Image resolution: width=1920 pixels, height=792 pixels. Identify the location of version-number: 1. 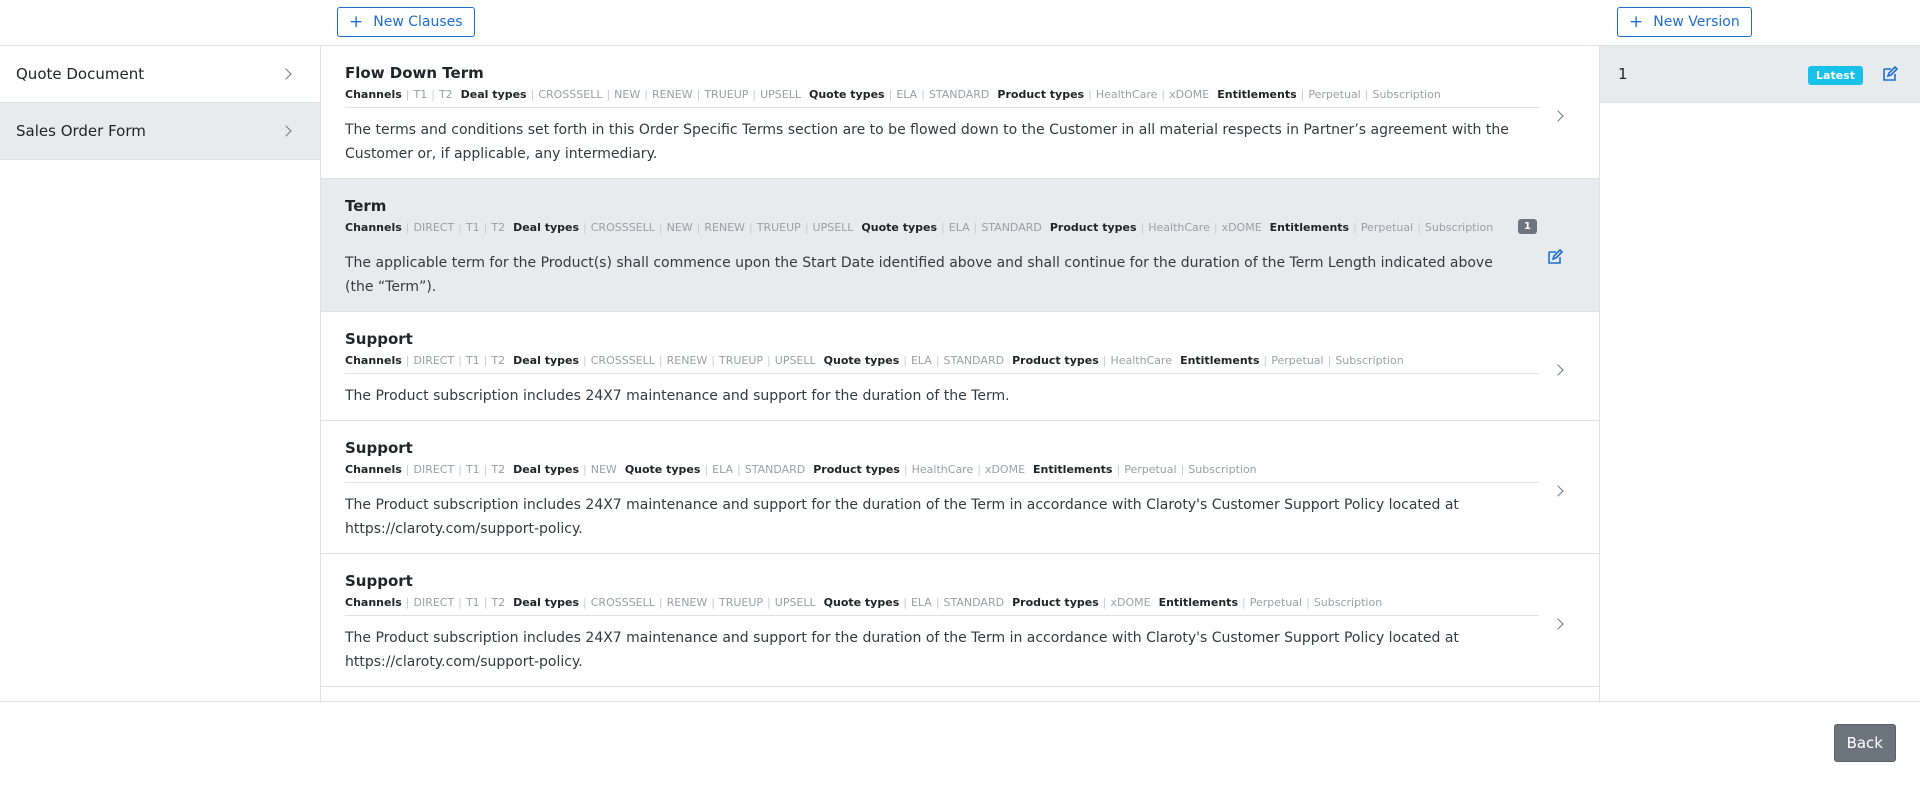
(1623, 74).